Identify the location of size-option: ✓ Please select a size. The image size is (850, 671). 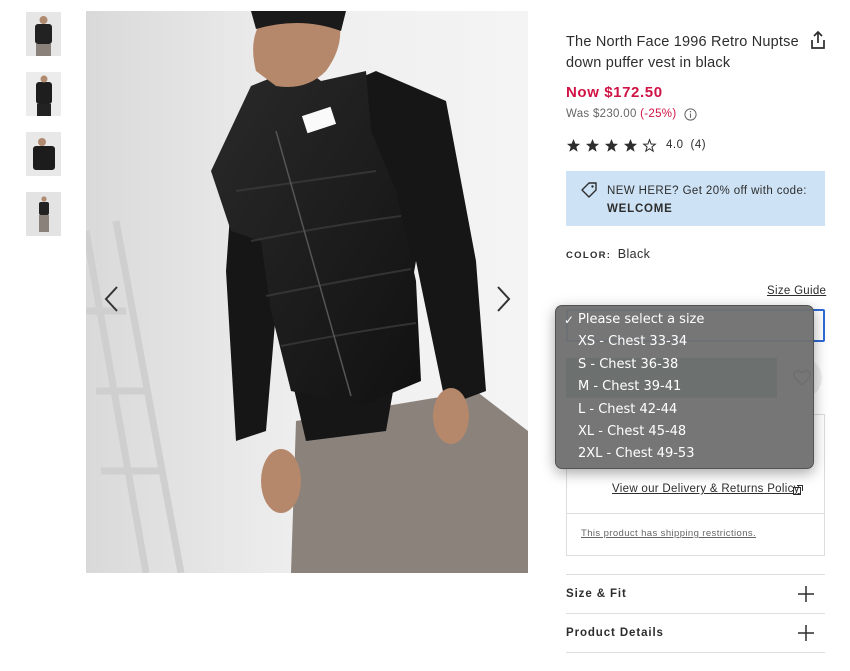
(684, 320).